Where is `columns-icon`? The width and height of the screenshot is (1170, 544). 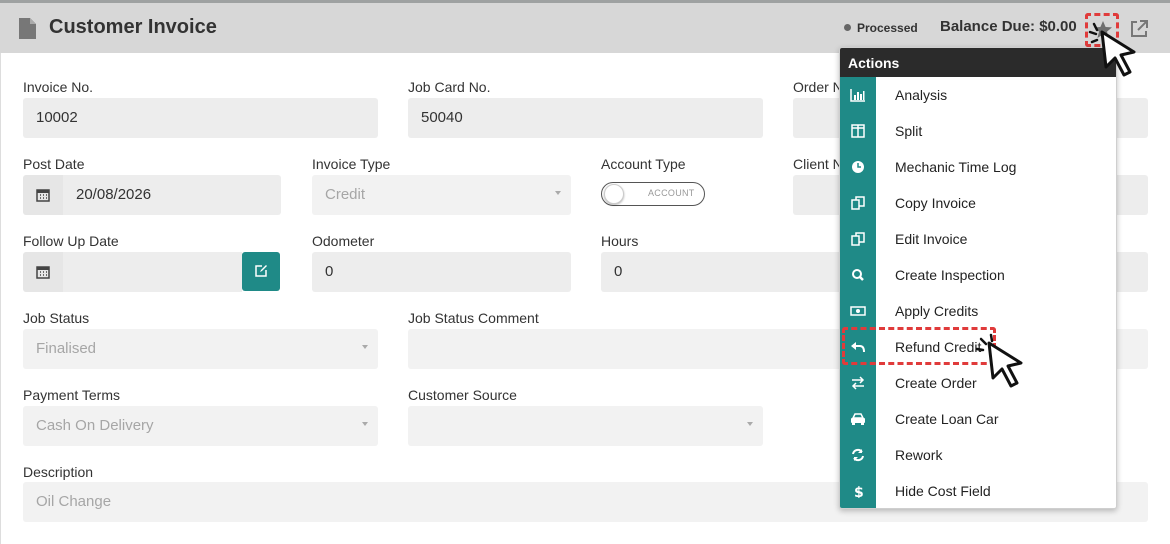 columns-icon is located at coordinates (858, 131).